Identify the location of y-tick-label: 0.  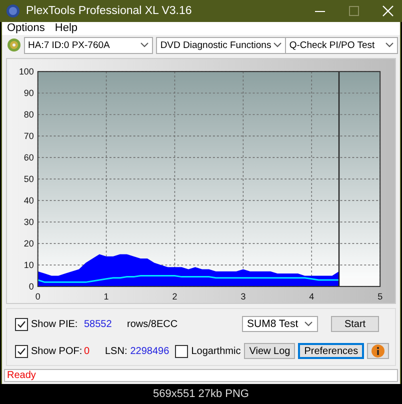
(31, 286).